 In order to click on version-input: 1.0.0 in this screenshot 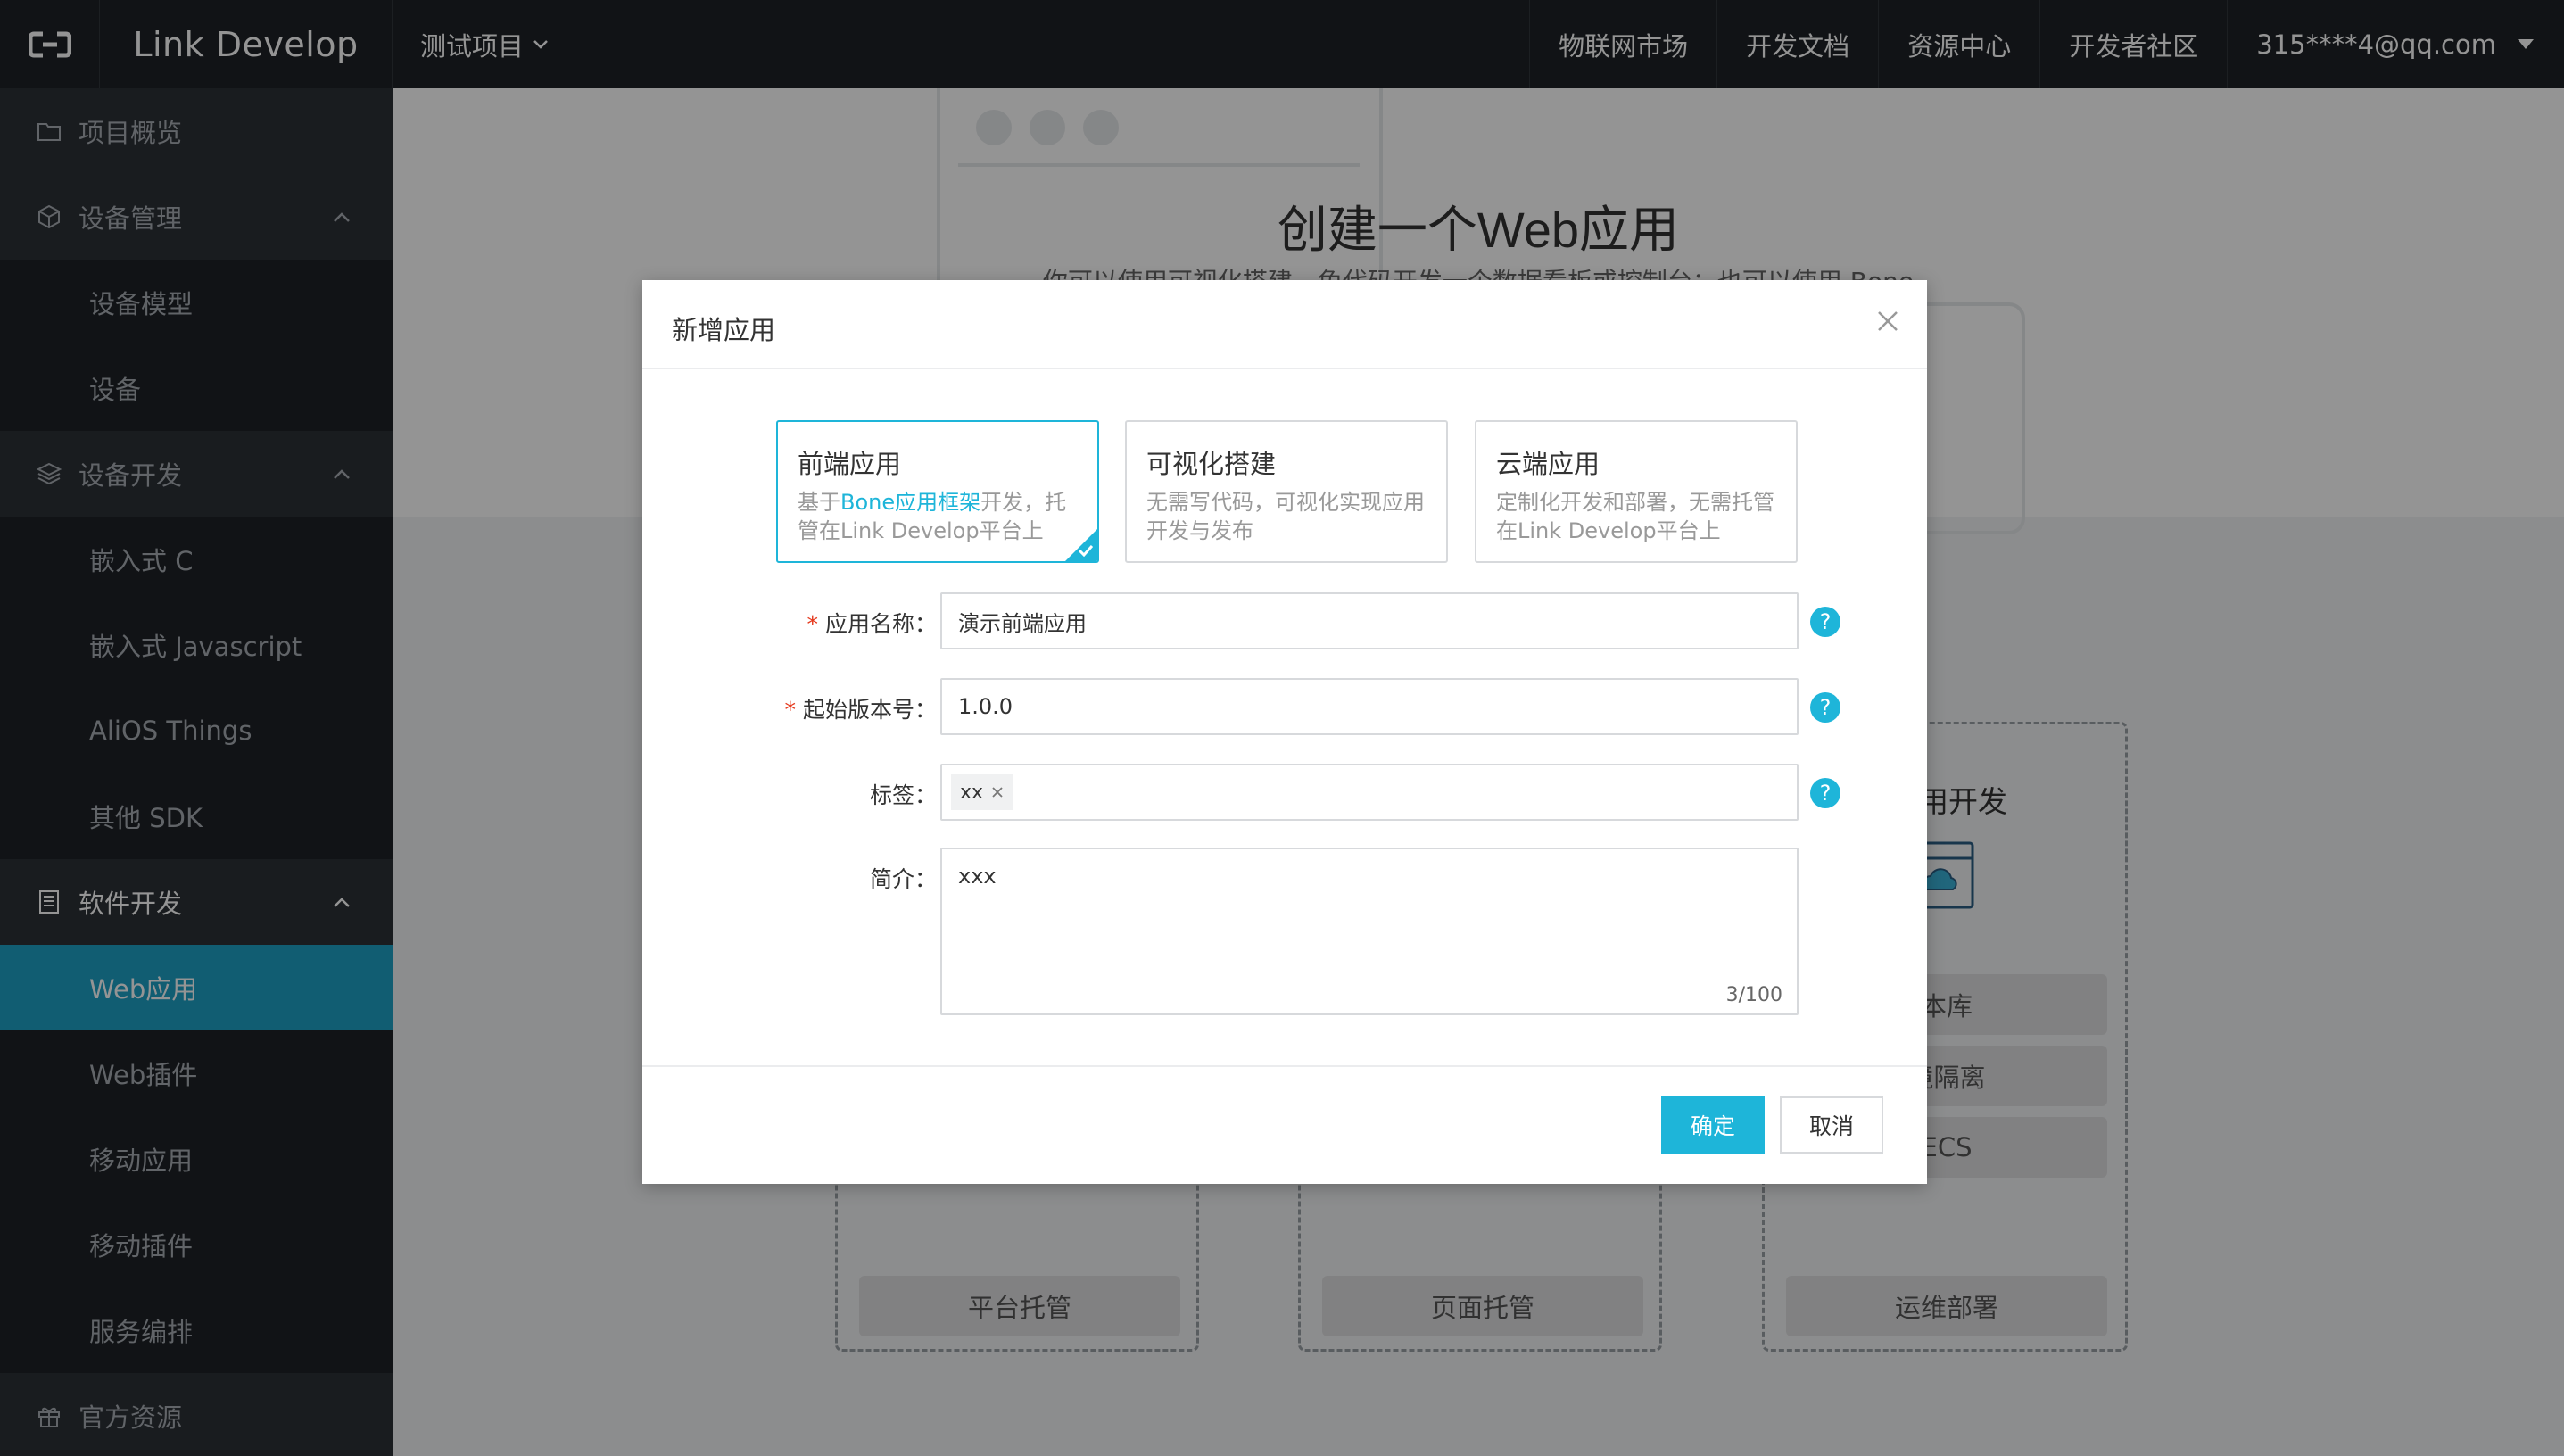, I will do `click(1369, 706)`.